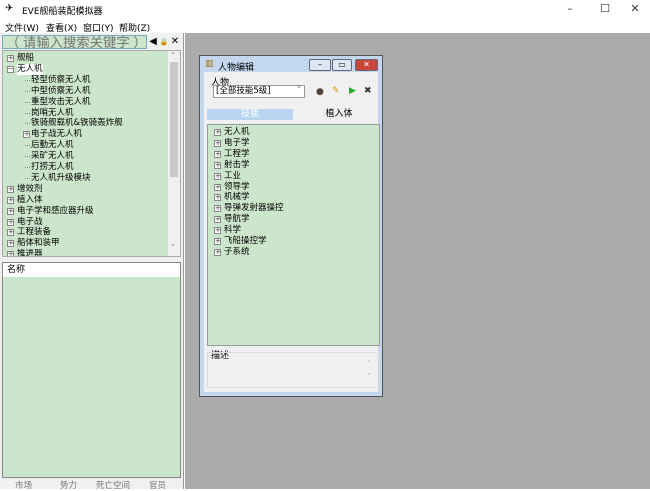 The height and width of the screenshot is (491, 650). Describe the element at coordinates (173, 248) in the screenshot. I see `scroll-down-icon: ˅` at that location.